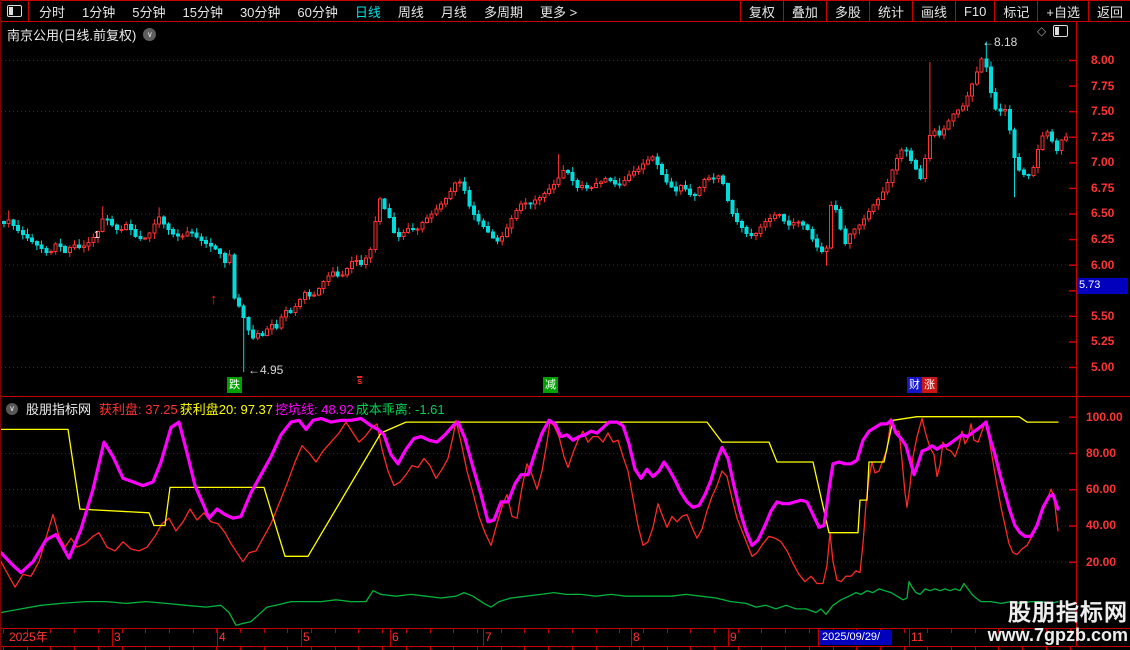 The height and width of the screenshot is (650, 1130). What do you see at coordinates (1104, 416) in the screenshot?
I see `indicator-tick-100.00: 100.00` at bounding box center [1104, 416].